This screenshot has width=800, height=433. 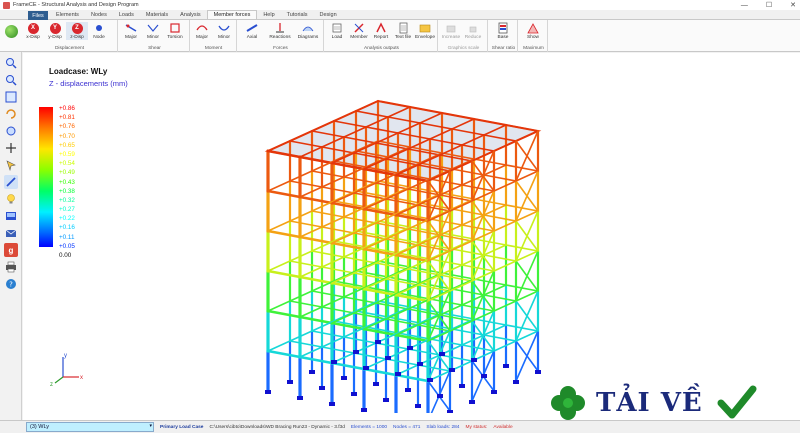 I want to click on axial-button: Axial, so click(x=252, y=31).